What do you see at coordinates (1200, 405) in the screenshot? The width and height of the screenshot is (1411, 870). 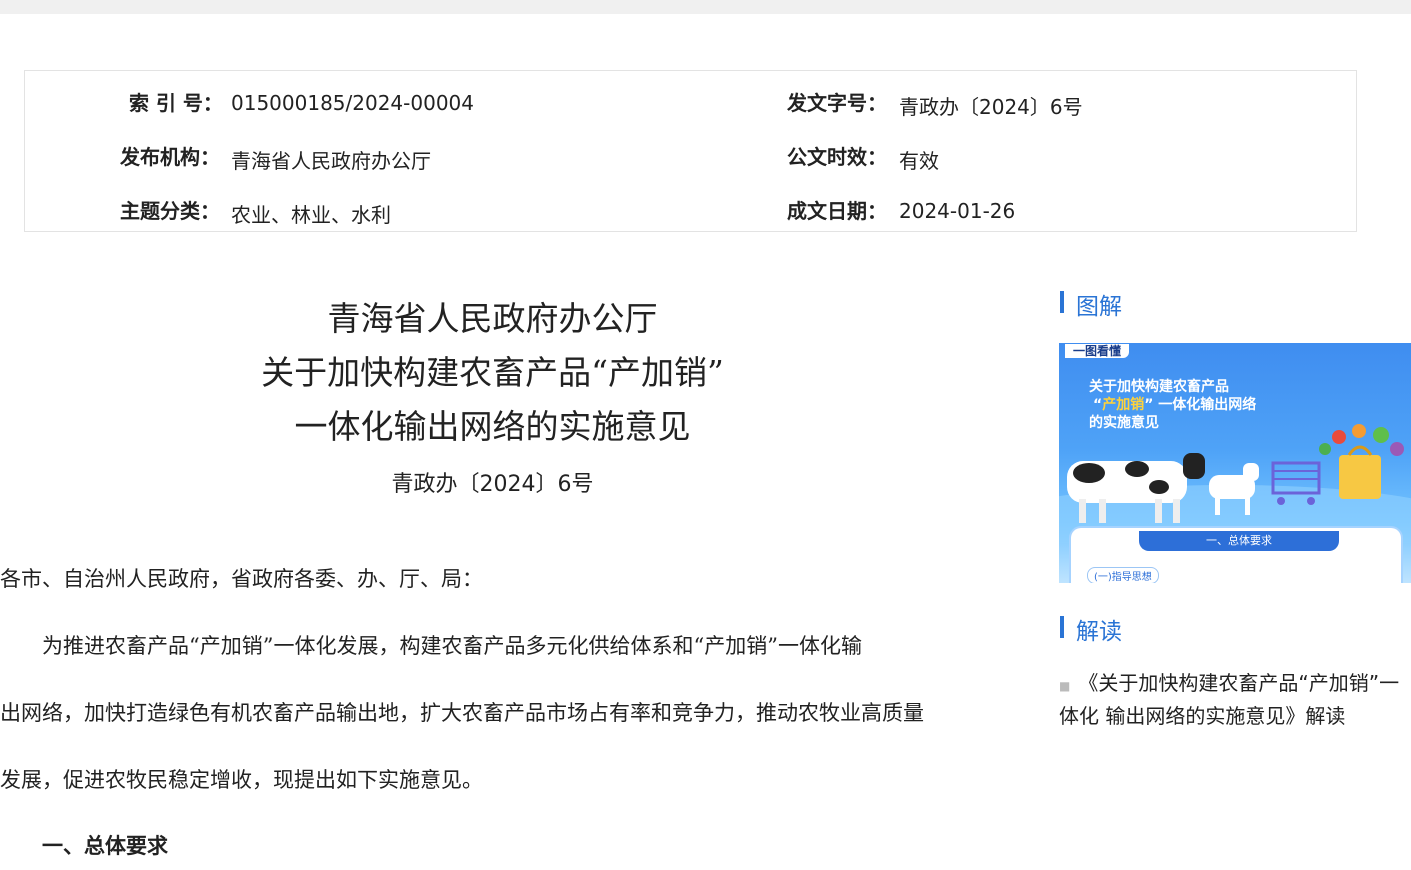 I see `title-rest: ” 一体化输出网络` at bounding box center [1200, 405].